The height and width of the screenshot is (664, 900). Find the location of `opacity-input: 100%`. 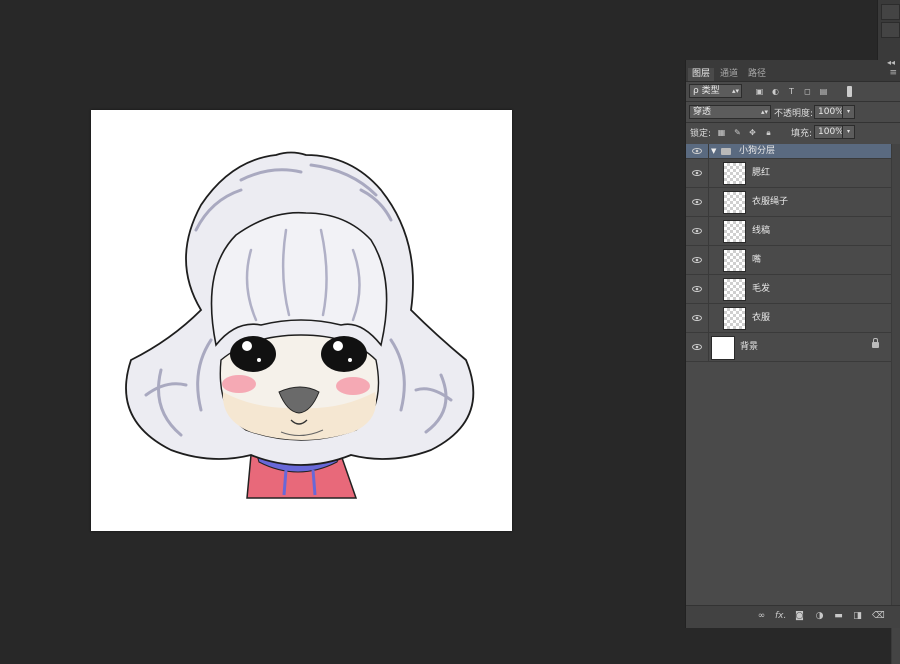

opacity-input: 100% is located at coordinates (829, 112).